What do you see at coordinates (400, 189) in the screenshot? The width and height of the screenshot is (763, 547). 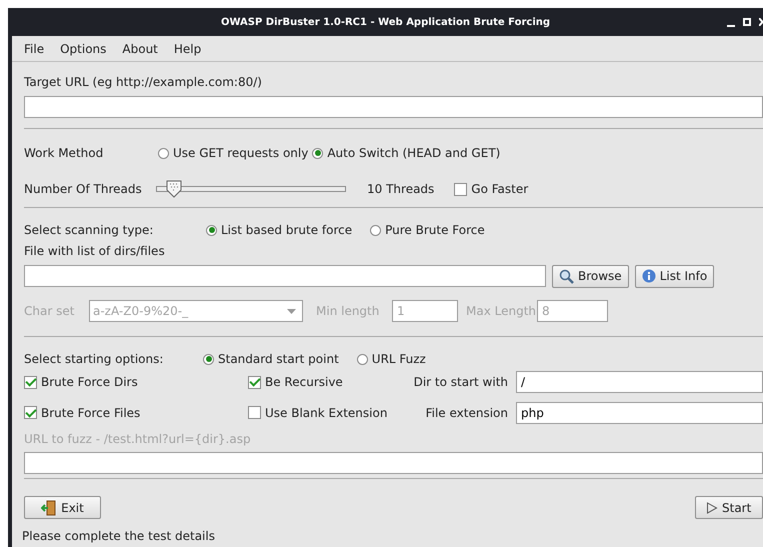 I see `threads-reading: 10 Threads` at bounding box center [400, 189].